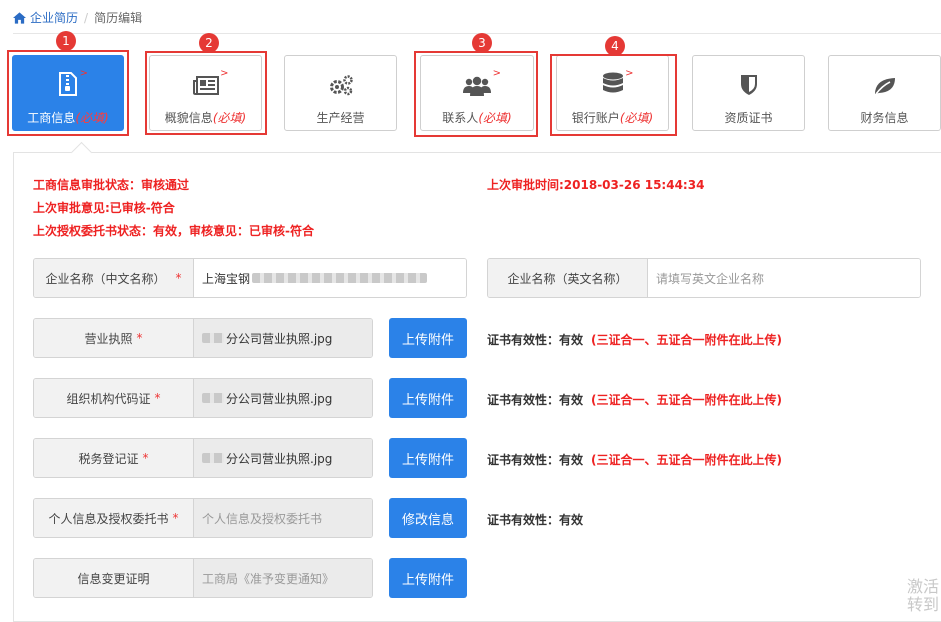 This screenshot has height=622, width=941. Describe the element at coordinates (428, 338) in the screenshot. I see `business-license-upload-button: 上传附件` at that location.